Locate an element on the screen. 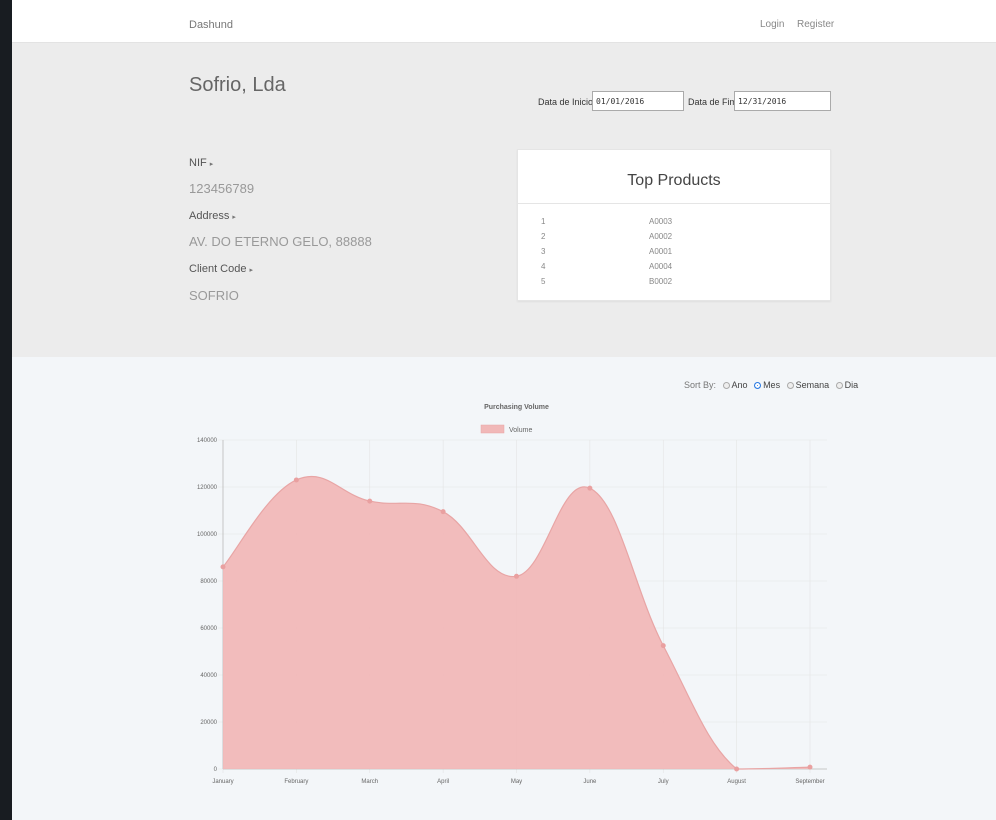  client-code-label: Client Code ▸ is located at coordinates (221, 269).